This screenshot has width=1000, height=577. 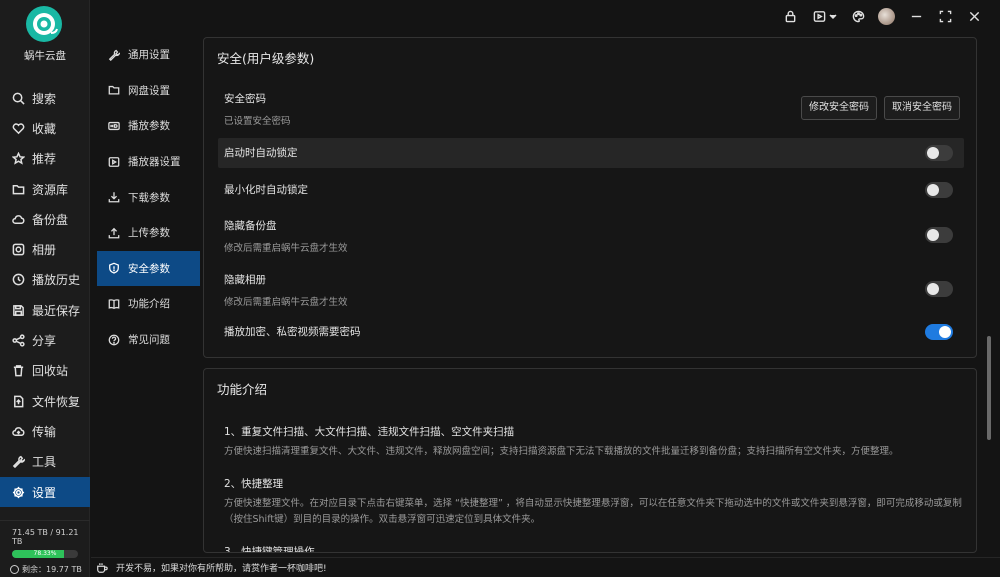 What do you see at coordinates (545, 16) in the screenshot?
I see `title-bar` at bounding box center [545, 16].